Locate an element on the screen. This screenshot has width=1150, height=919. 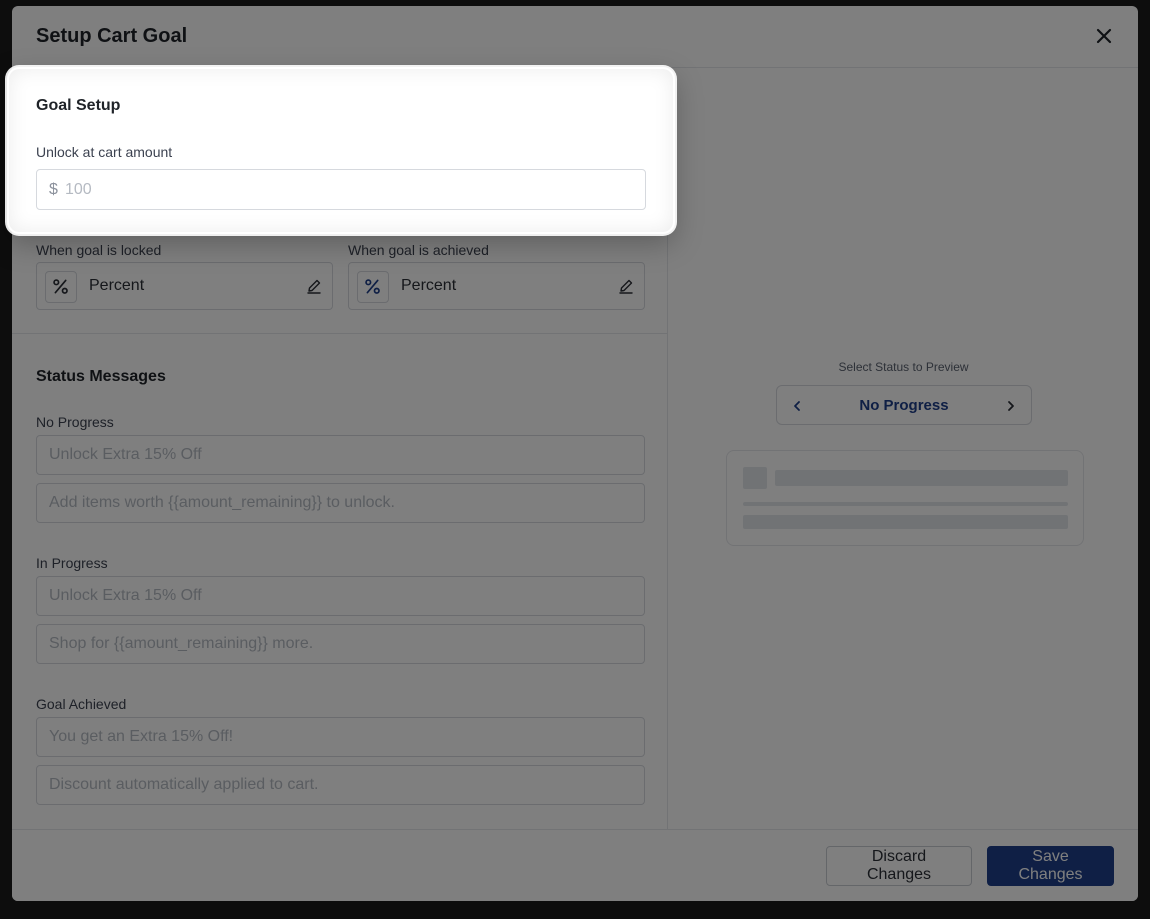
locked-icon-select: Percent is located at coordinates (184, 286).